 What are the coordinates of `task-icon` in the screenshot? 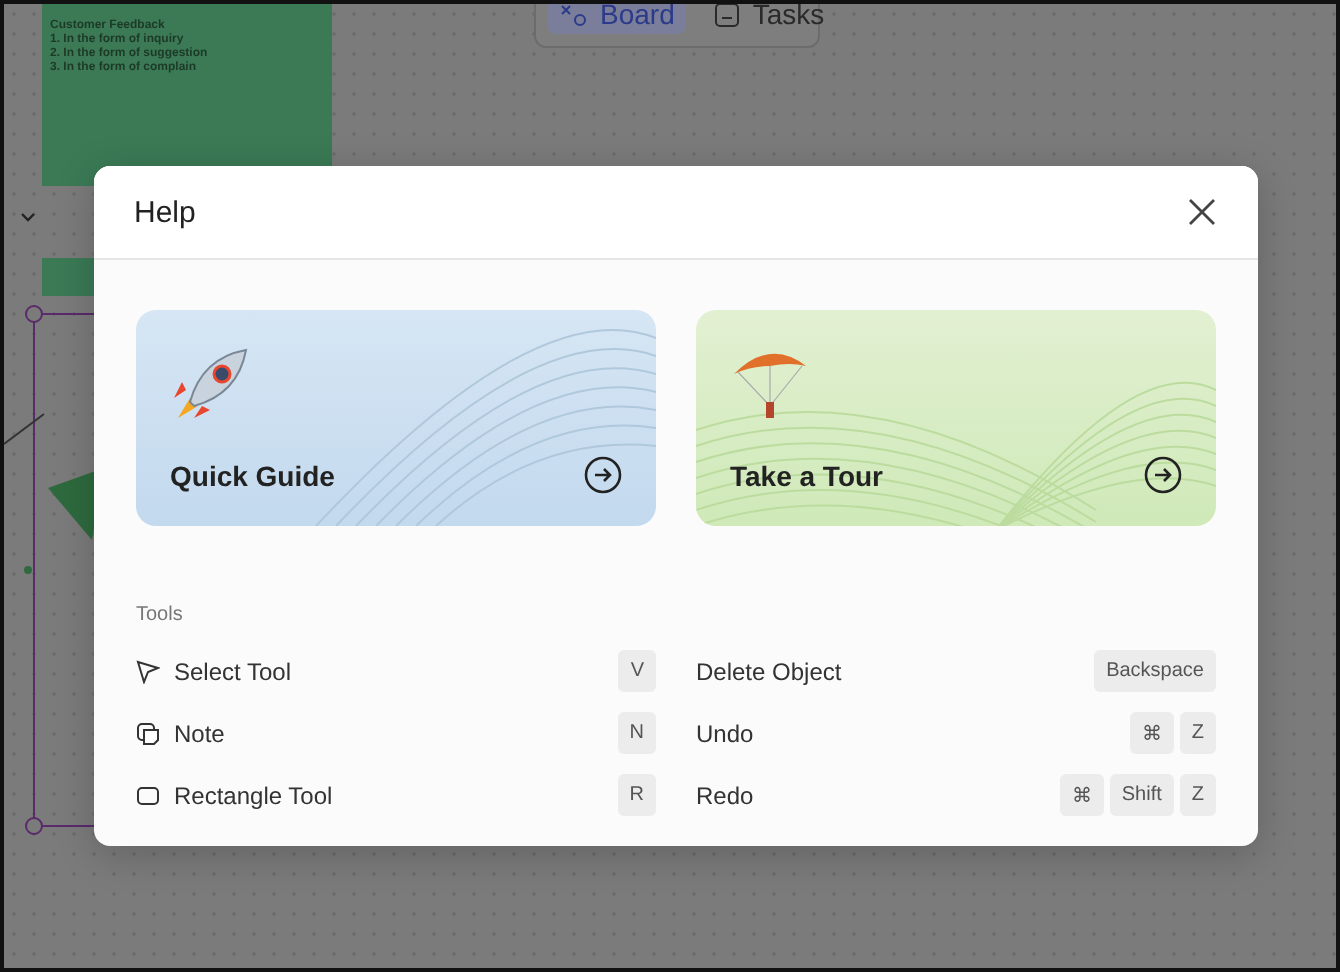 It's located at (727, 15).